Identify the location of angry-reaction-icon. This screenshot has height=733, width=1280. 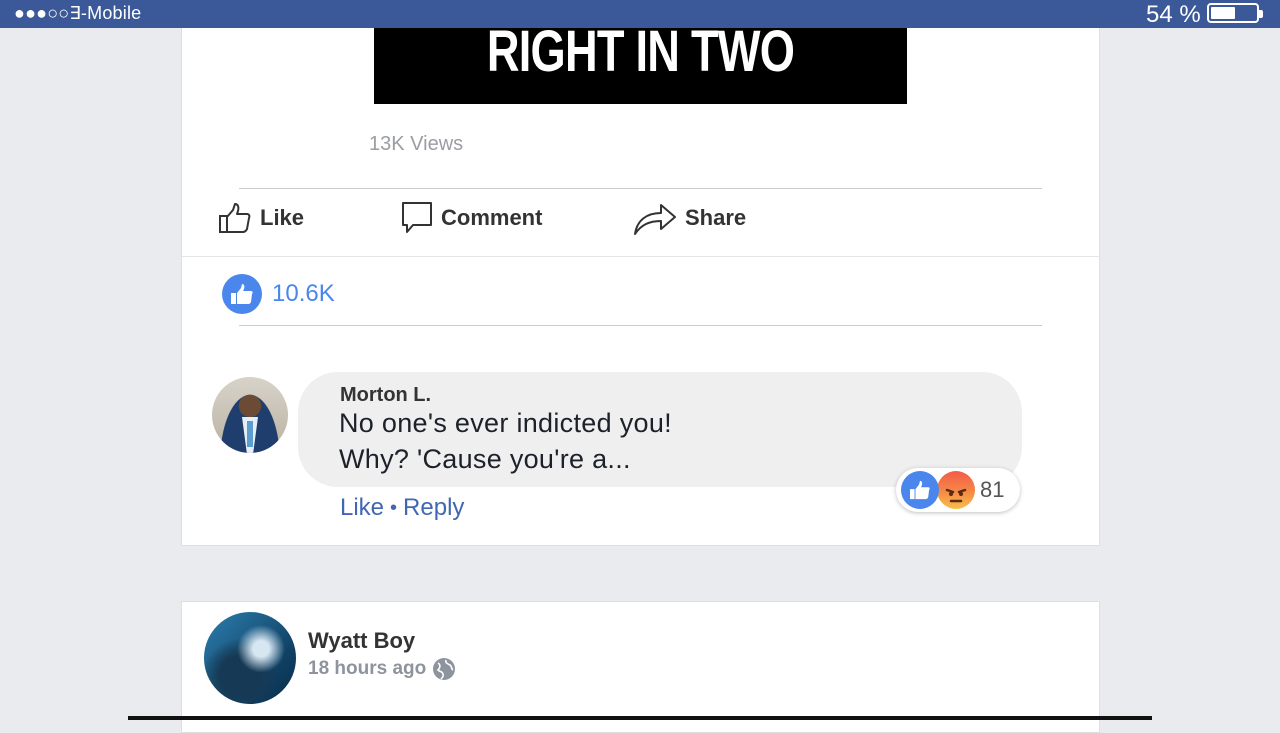
(956, 490).